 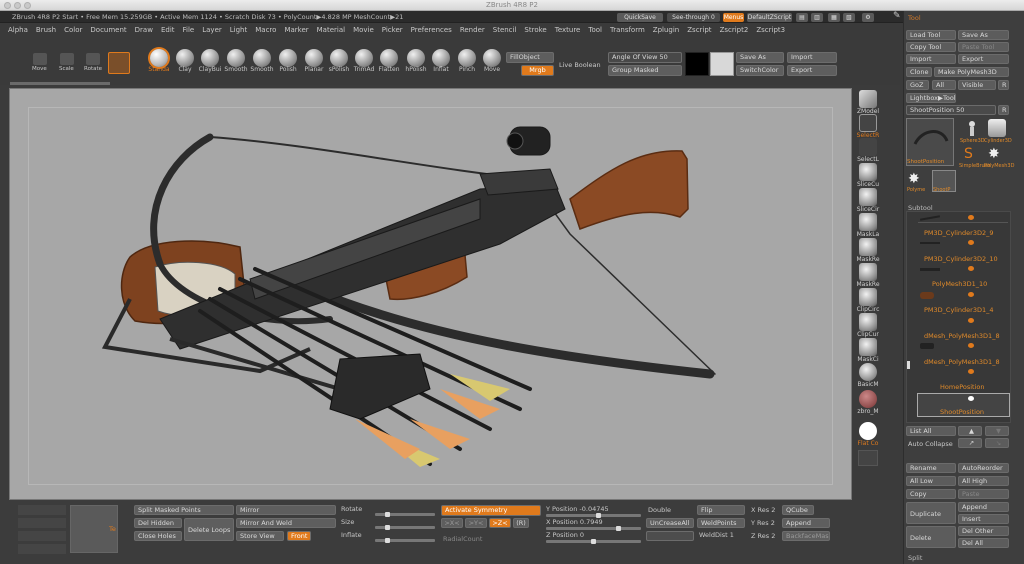 I want to click on subtool-name-8: ShootPosition, so click(x=962, y=412).